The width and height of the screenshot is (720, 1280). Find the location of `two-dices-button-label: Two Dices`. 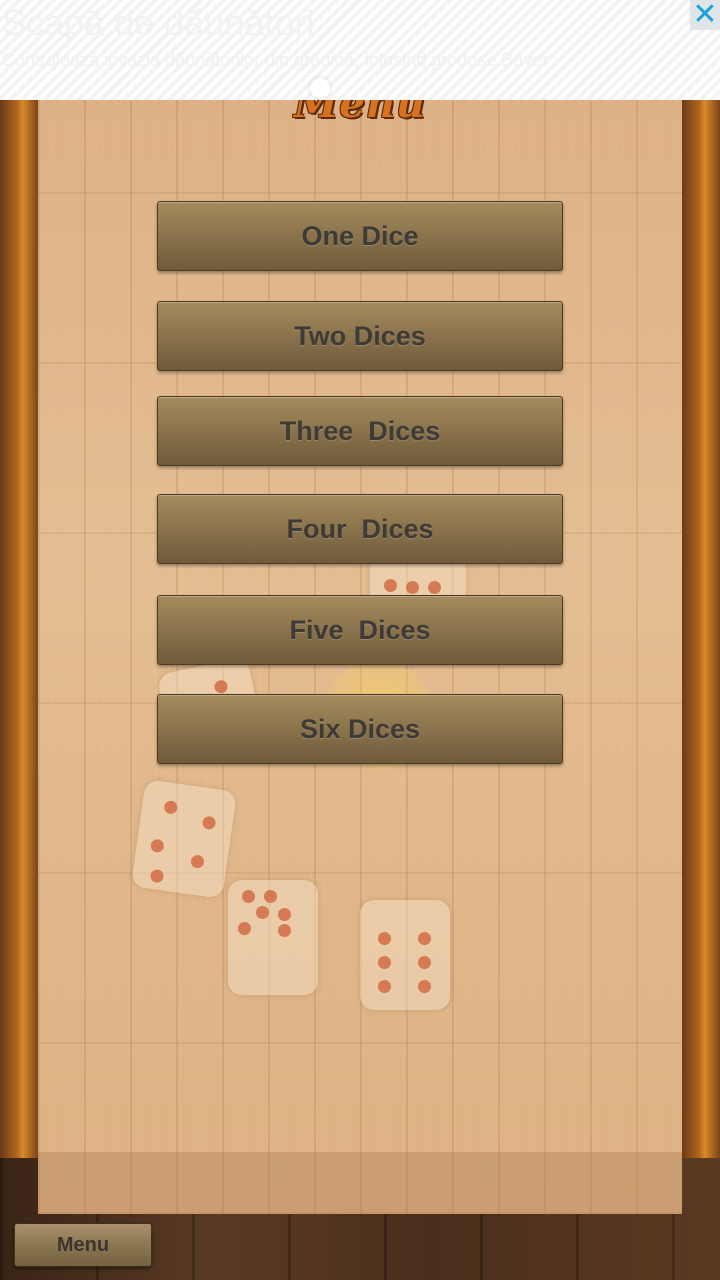

two-dices-button-label: Two Dices is located at coordinates (360, 335).